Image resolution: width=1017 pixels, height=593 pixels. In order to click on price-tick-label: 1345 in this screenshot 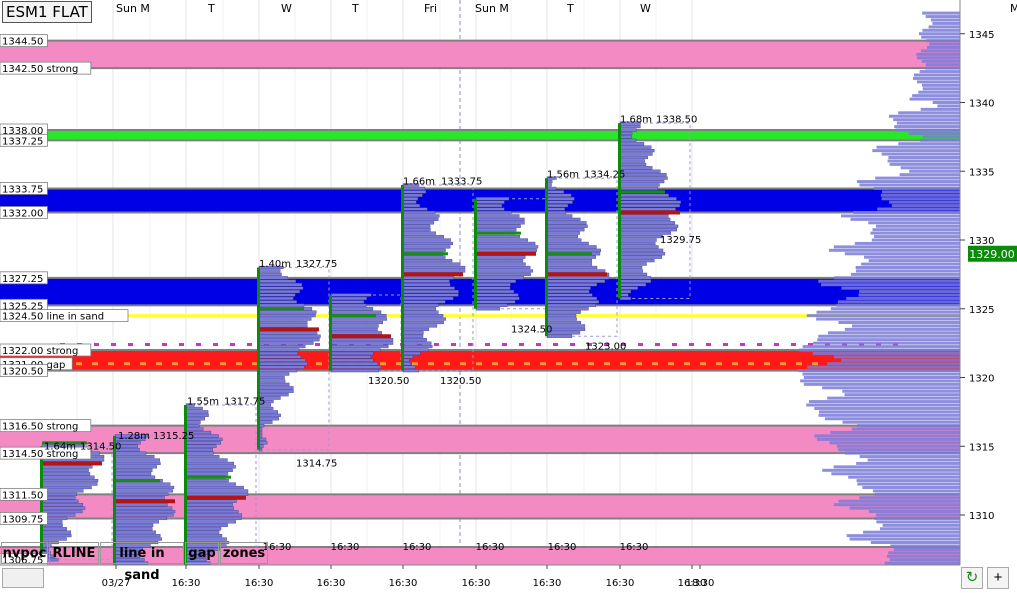, I will do `click(981, 35)`.